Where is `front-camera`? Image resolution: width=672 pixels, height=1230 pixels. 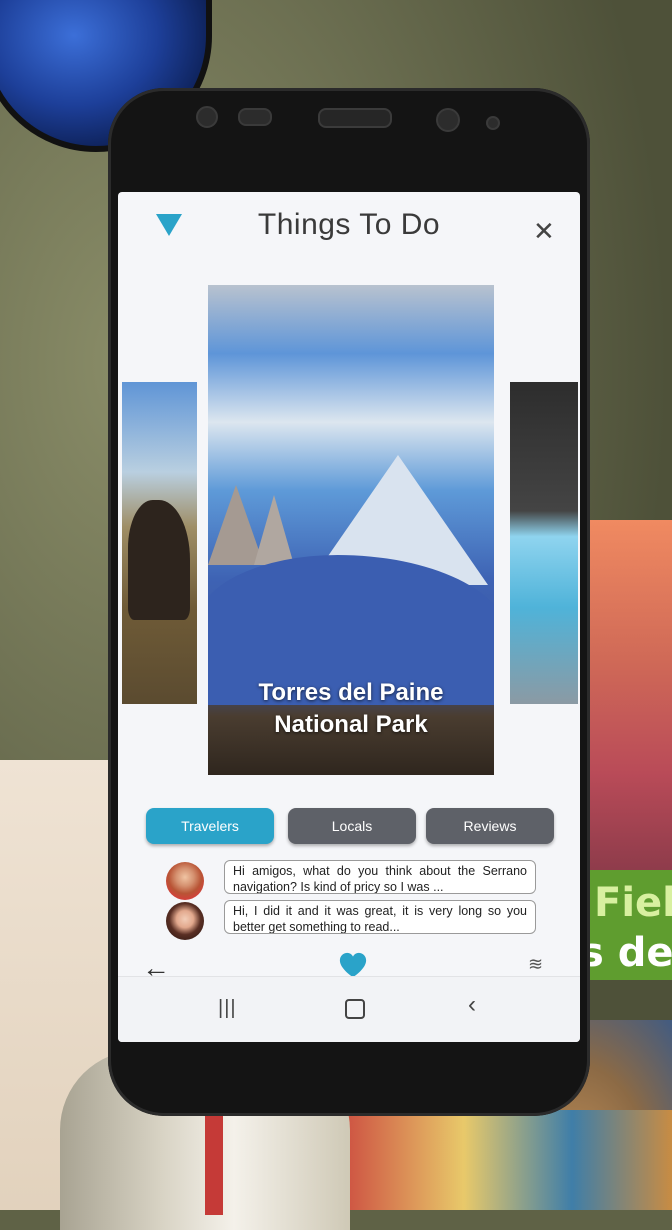 front-camera is located at coordinates (448, 120).